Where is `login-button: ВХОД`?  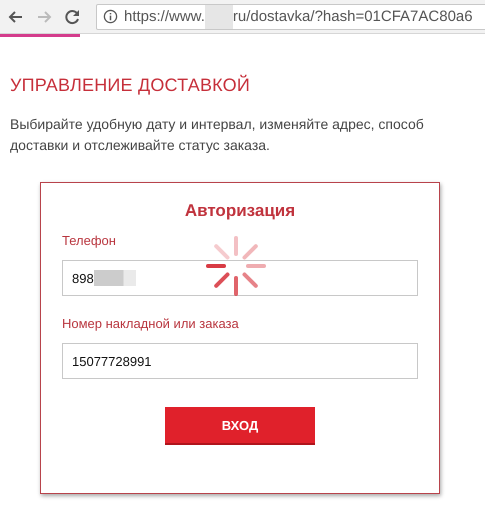
login-button: ВХОД is located at coordinates (240, 426).